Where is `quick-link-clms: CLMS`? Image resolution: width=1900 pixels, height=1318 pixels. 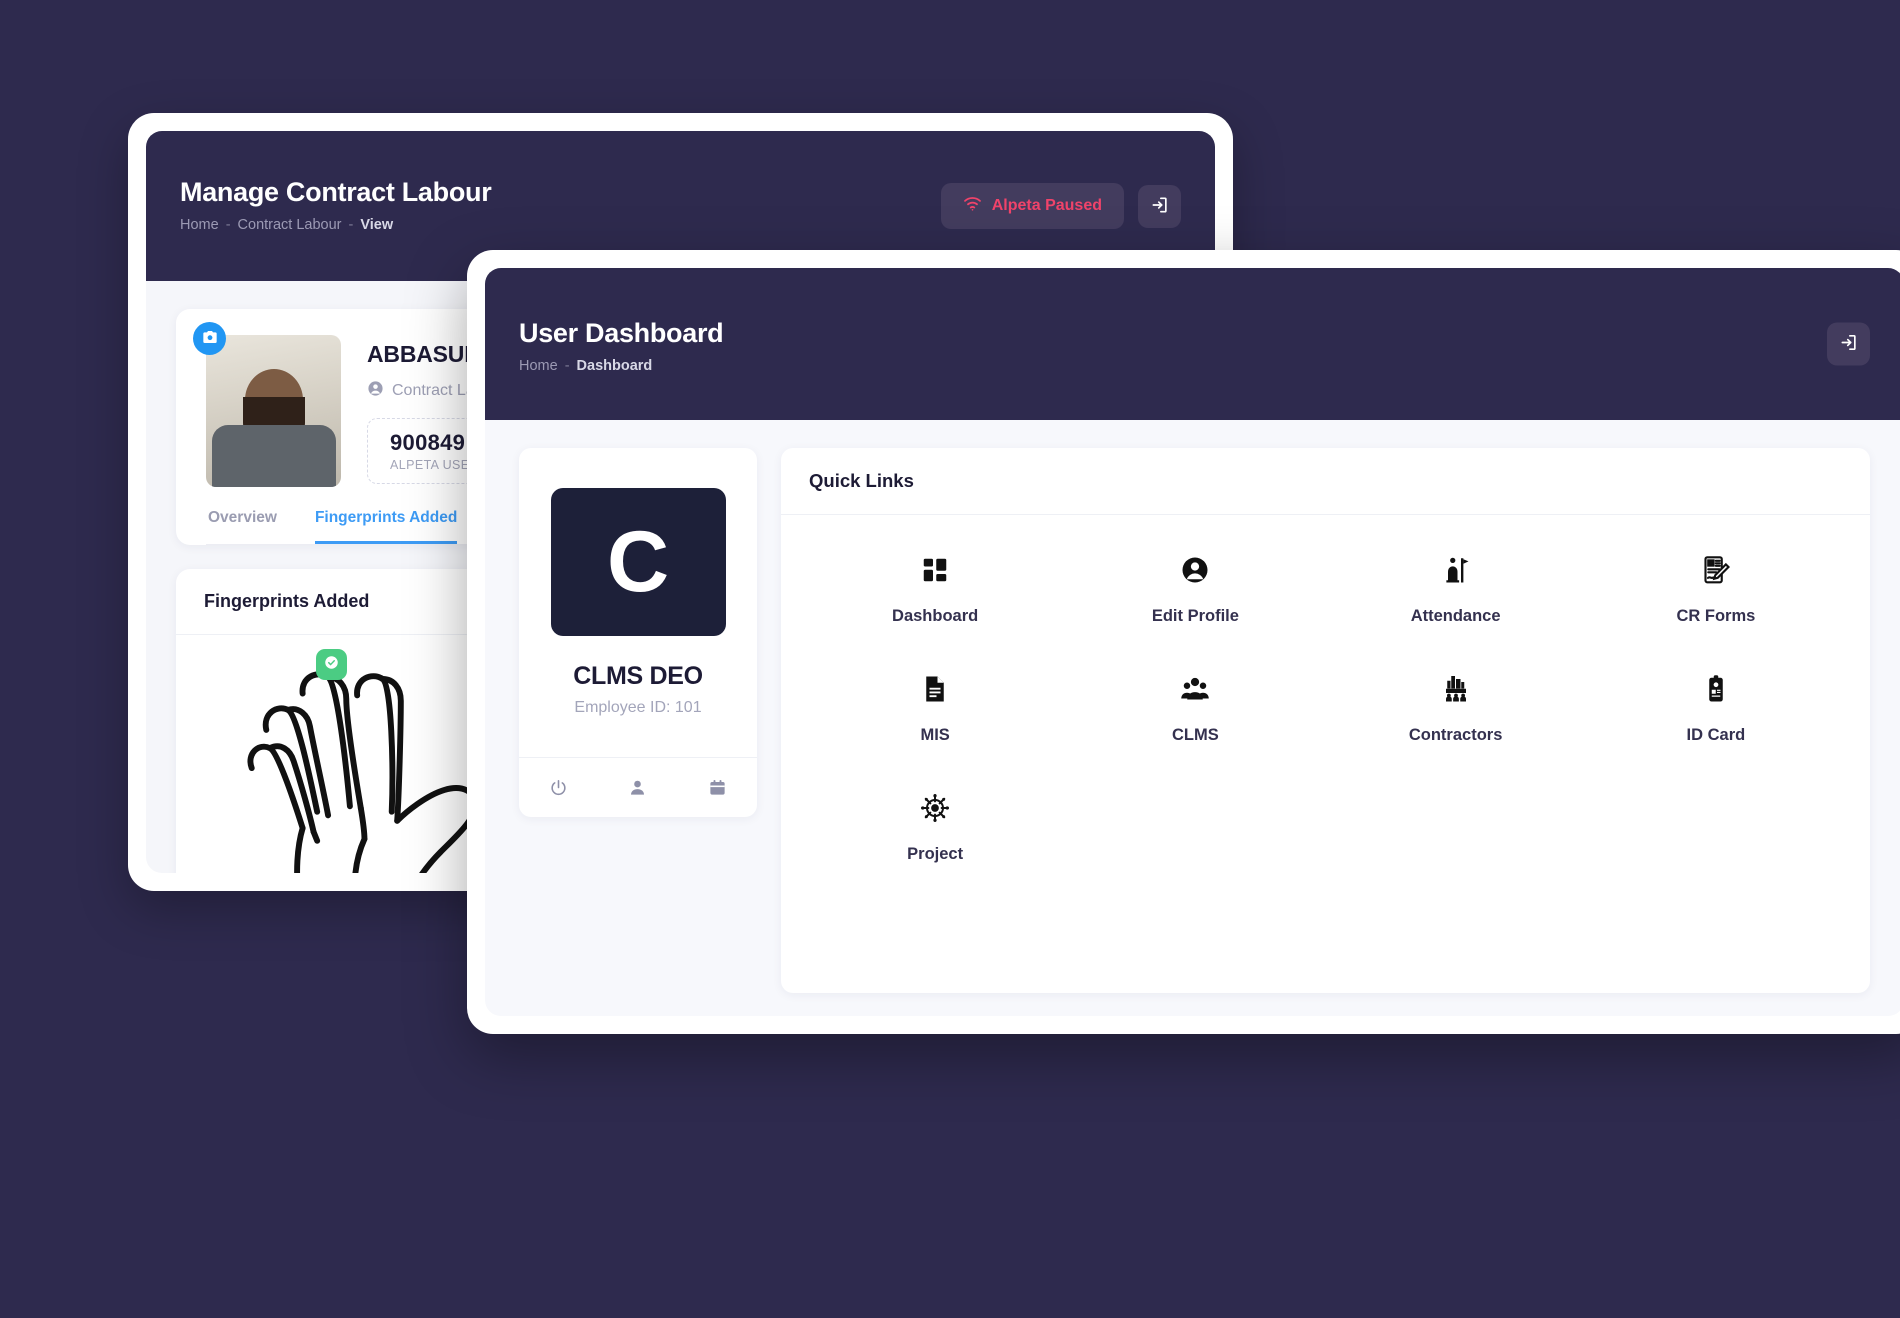
quick-link-clms: CLMS is located at coordinates (1195, 709).